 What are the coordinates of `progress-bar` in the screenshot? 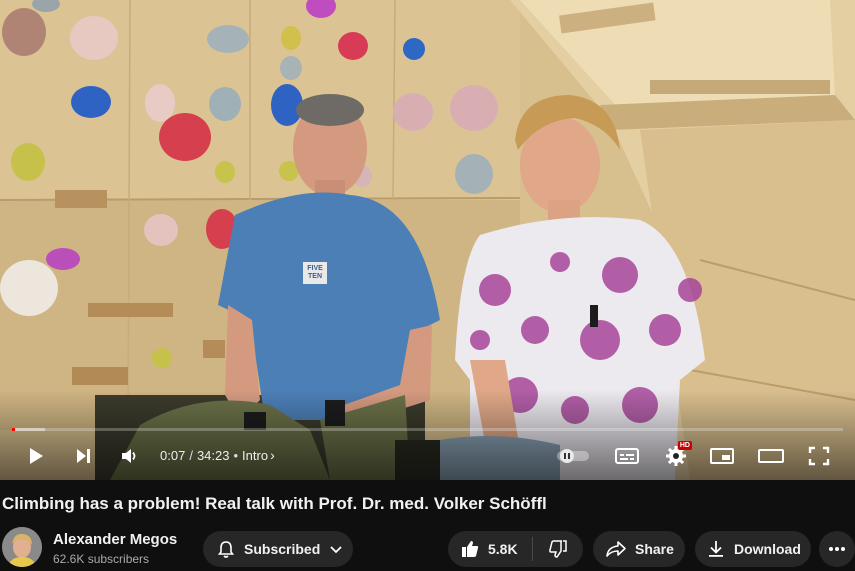 It's located at (427, 429).